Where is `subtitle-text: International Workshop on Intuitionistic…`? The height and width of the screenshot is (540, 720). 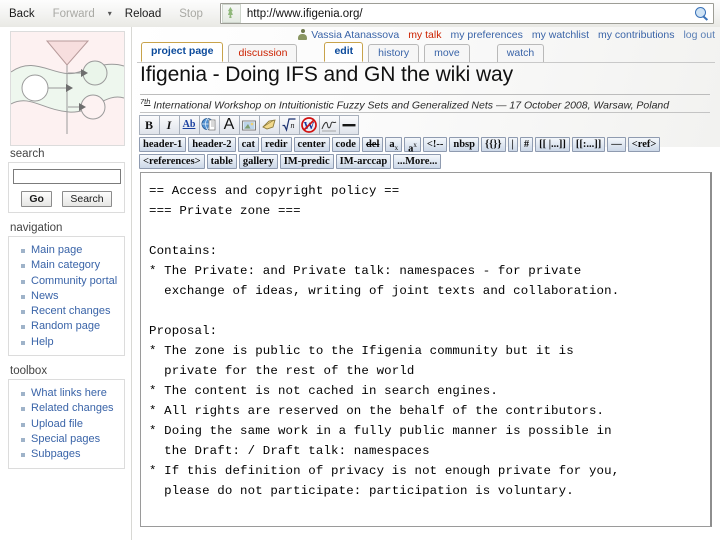
subtitle-text: International Workshop on Intuitionistic… is located at coordinates (410, 105).